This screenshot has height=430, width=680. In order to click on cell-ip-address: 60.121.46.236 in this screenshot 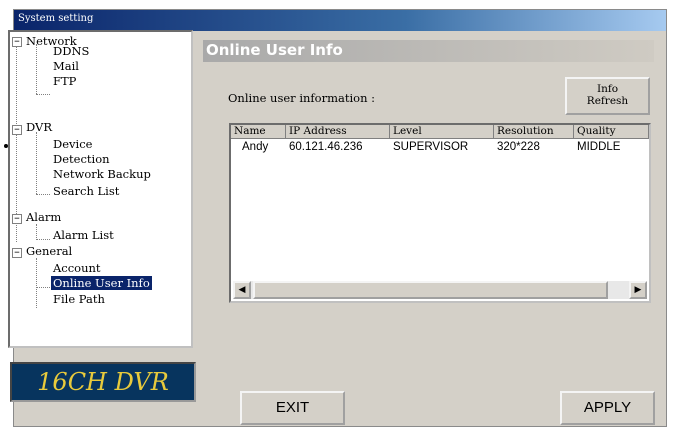, I will do `click(326, 147)`.